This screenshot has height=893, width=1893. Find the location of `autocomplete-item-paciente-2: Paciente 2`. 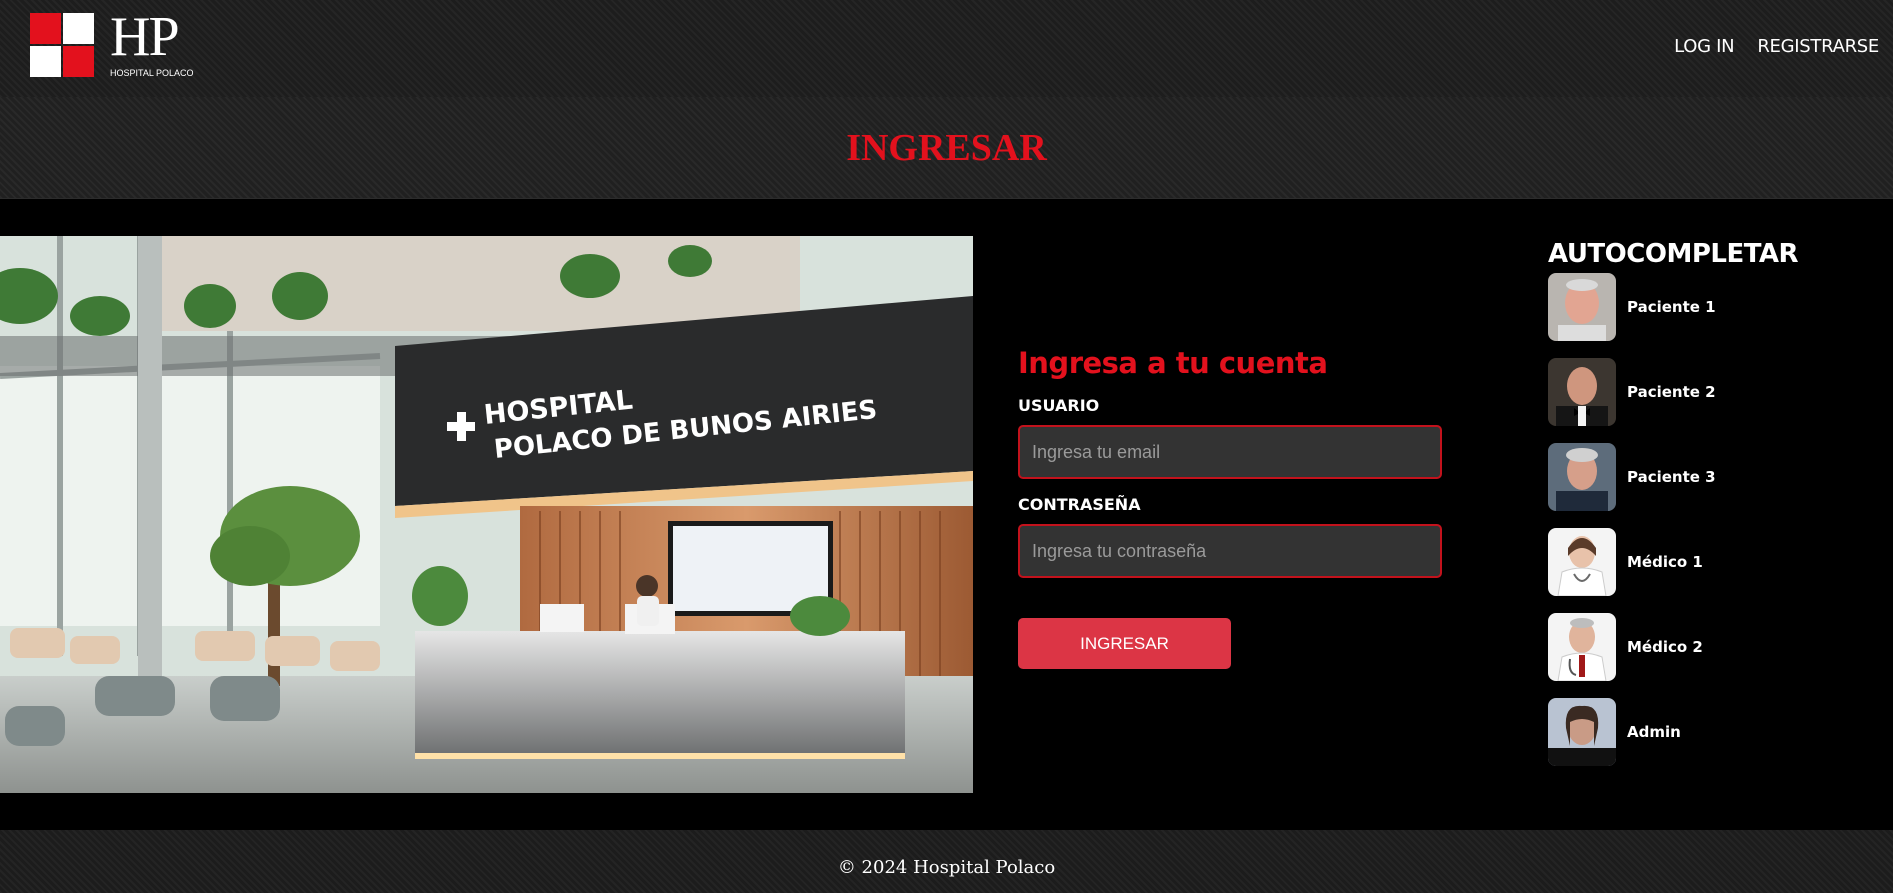

autocomplete-item-paciente-2: Paciente 2 is located at coordinates (1632, 392).